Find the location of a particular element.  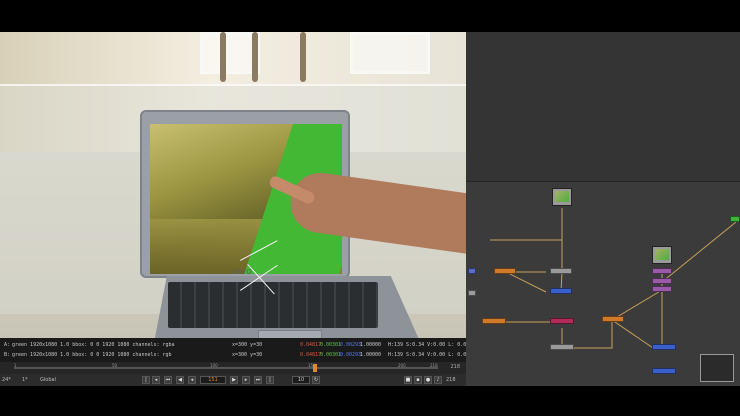

next-key-icon: ⏭ is located at coordinates (258, 380).